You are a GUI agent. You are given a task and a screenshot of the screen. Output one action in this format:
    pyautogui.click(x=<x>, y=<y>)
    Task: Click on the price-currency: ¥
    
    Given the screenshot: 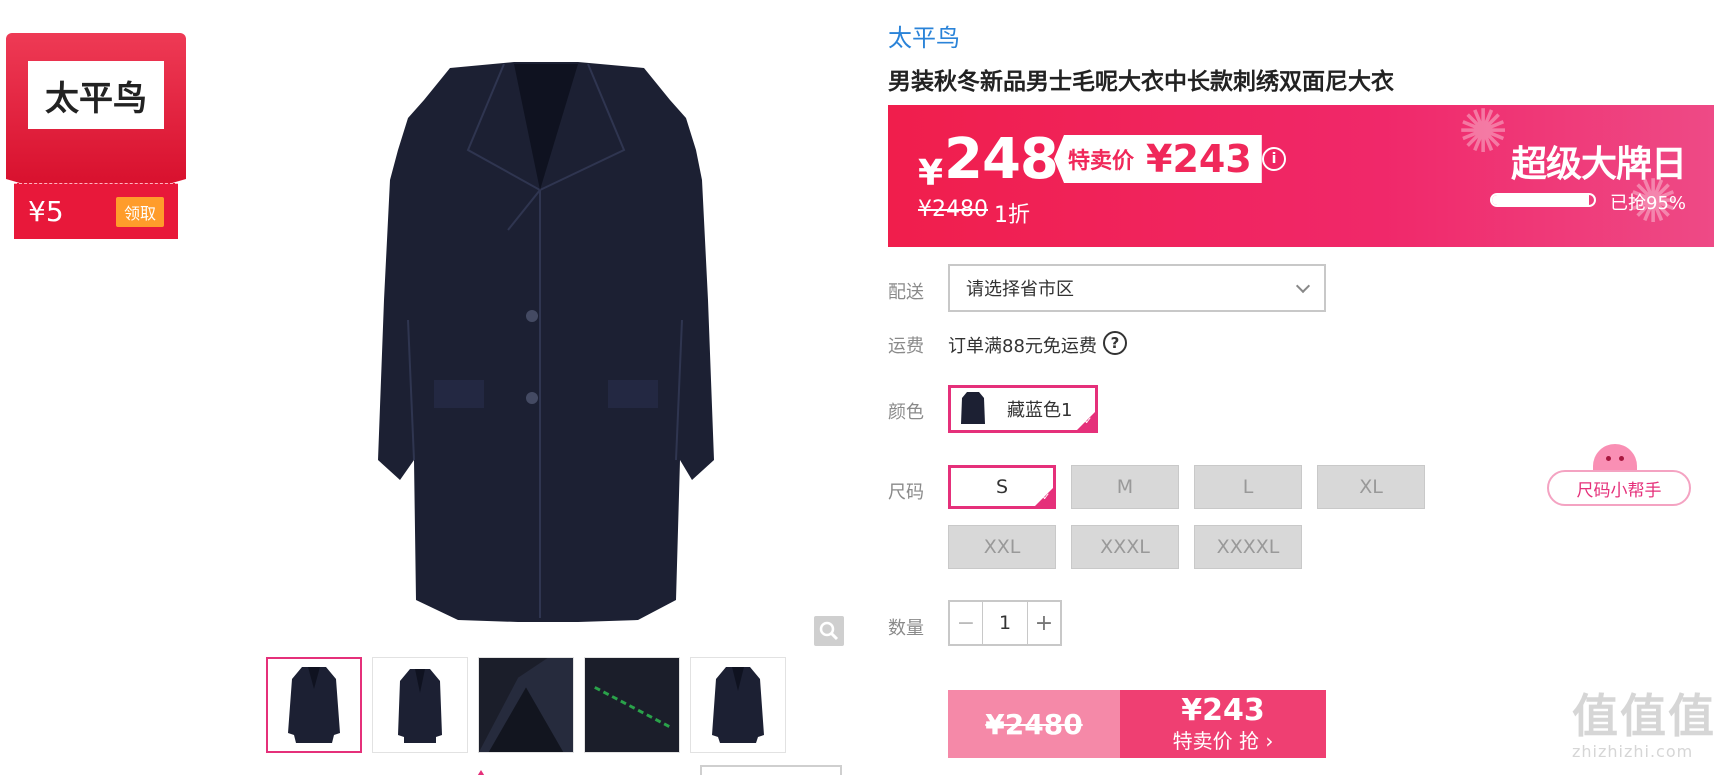 What is the action you would take?
    pyautogui.click(x=931, y=173)
    